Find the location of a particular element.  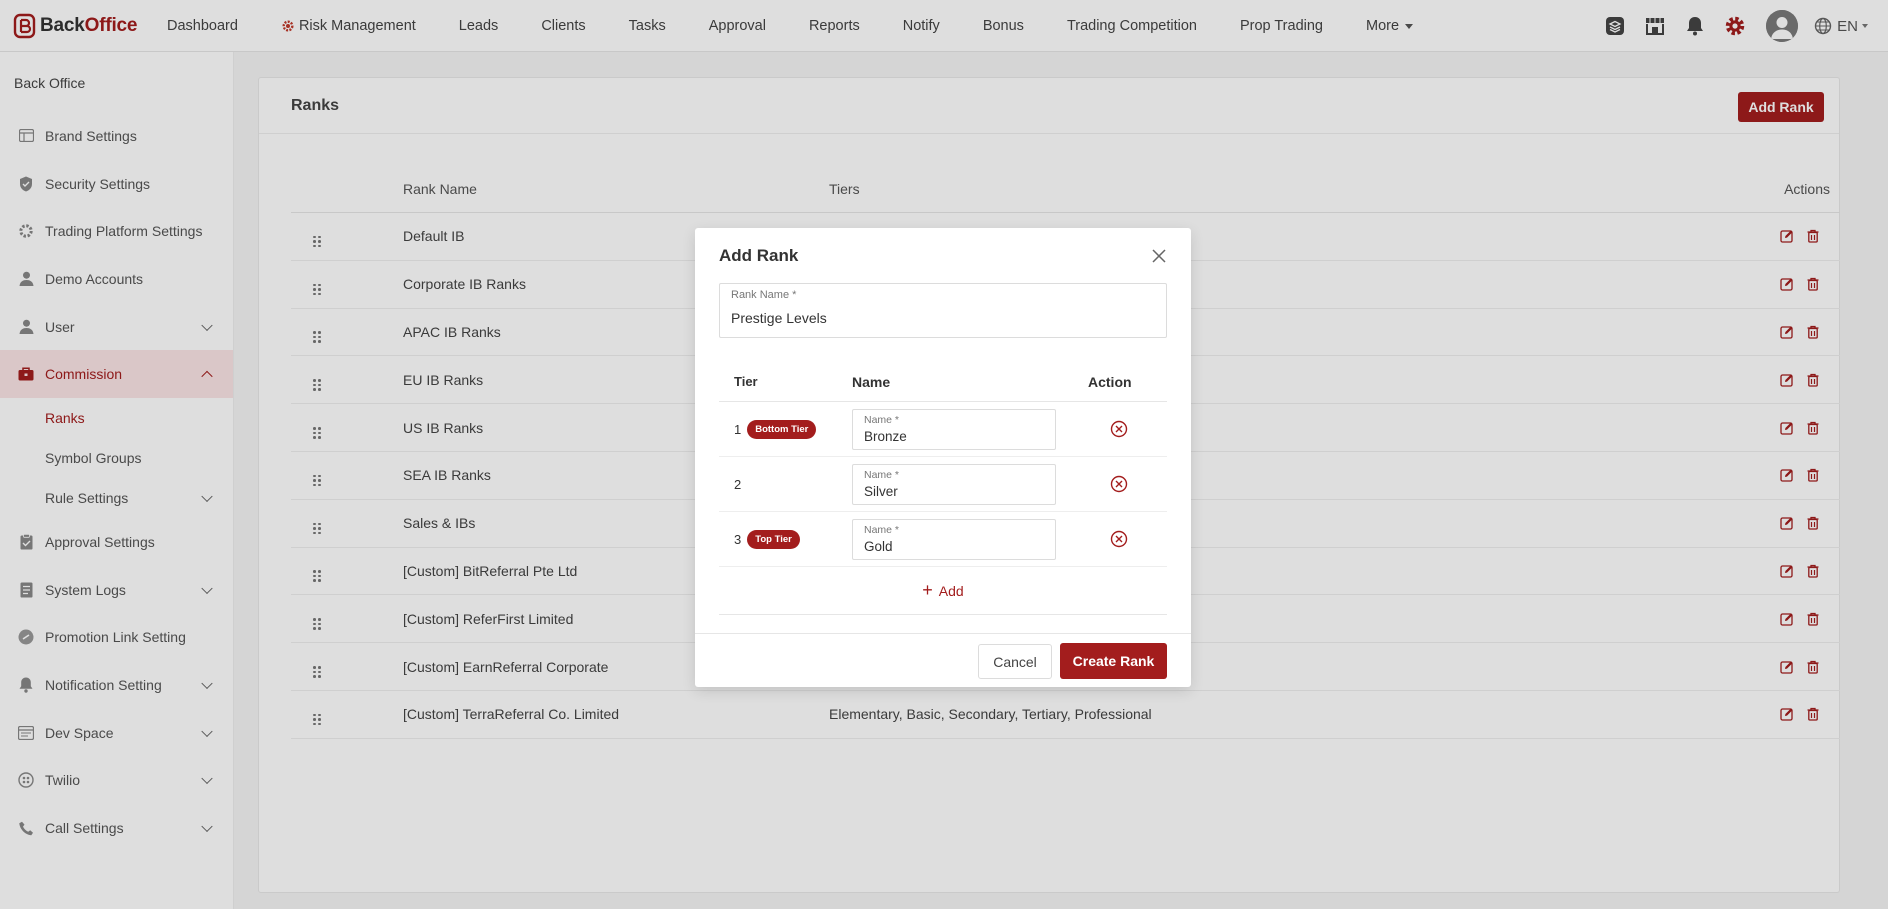

tier-row: 2 Name * is located at coordinates (943, 484).